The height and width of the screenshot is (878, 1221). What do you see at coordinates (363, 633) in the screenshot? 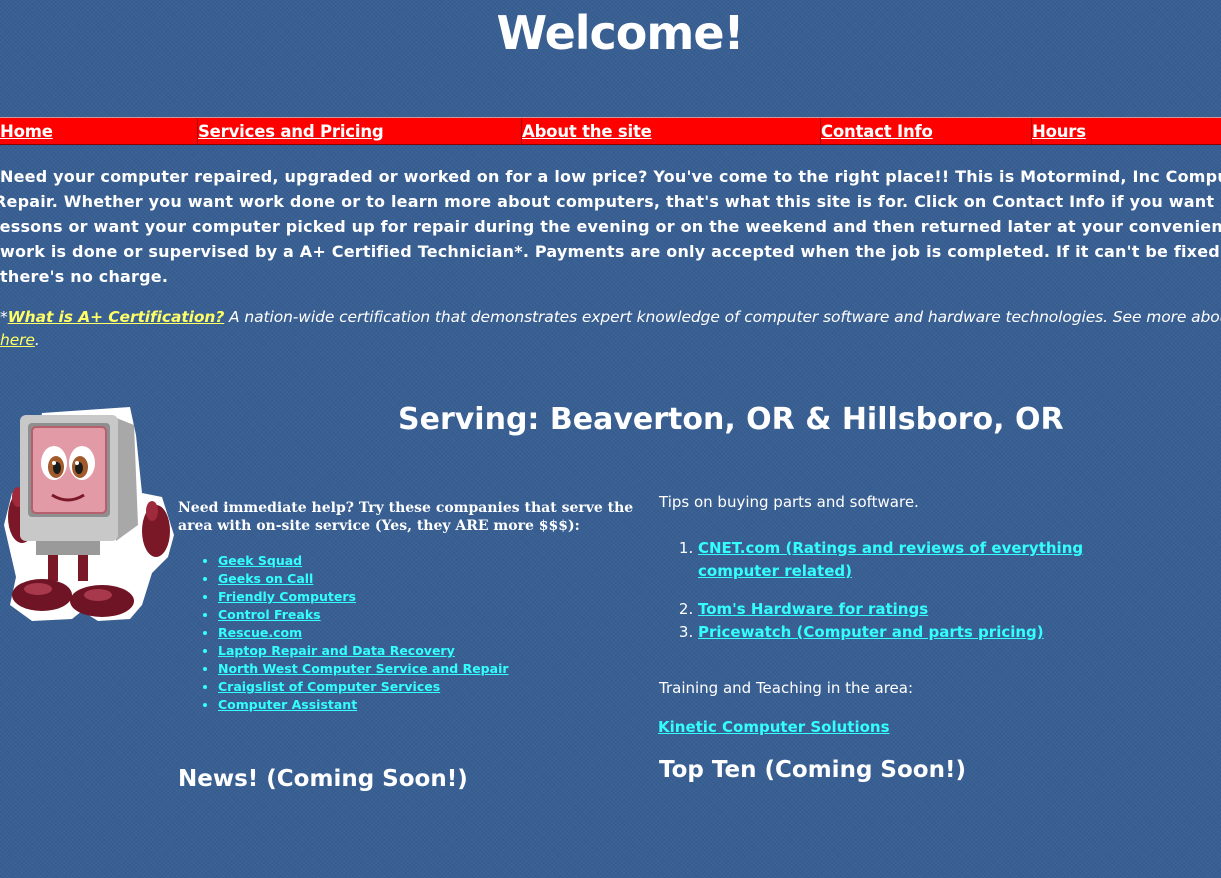
I see `list-item: Rescue.com` at bounding box center [363, 633].